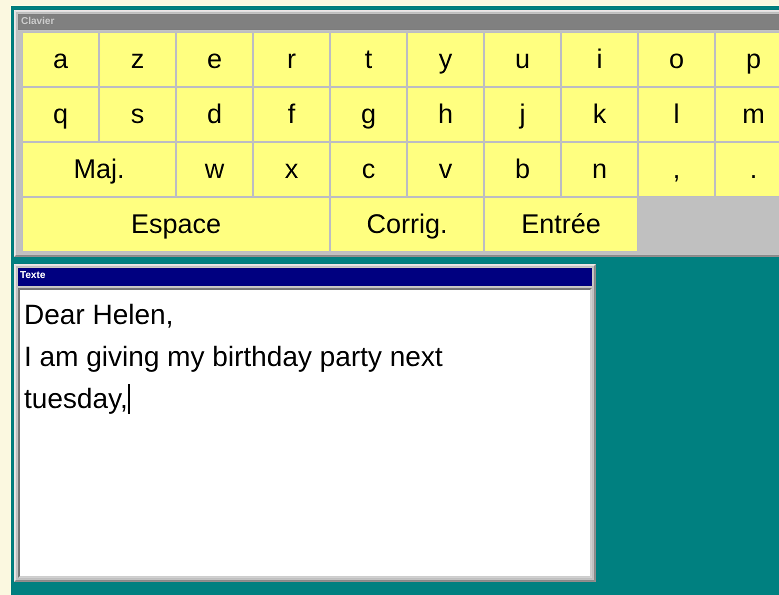 Image resolution: width=779 pixels, height=595 pixels. What do you see at coordinates (368, 114) in the screenshot?
I see `key-button: g` at bounding box center [368, 114].